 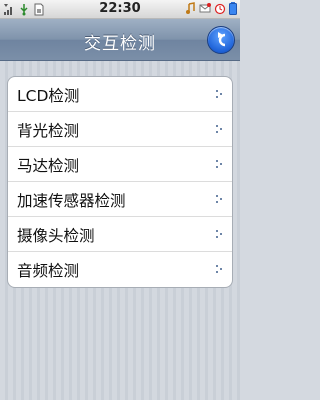 I want to click on list-item-camera: 摄像头检测, so click(x=120, y=234).